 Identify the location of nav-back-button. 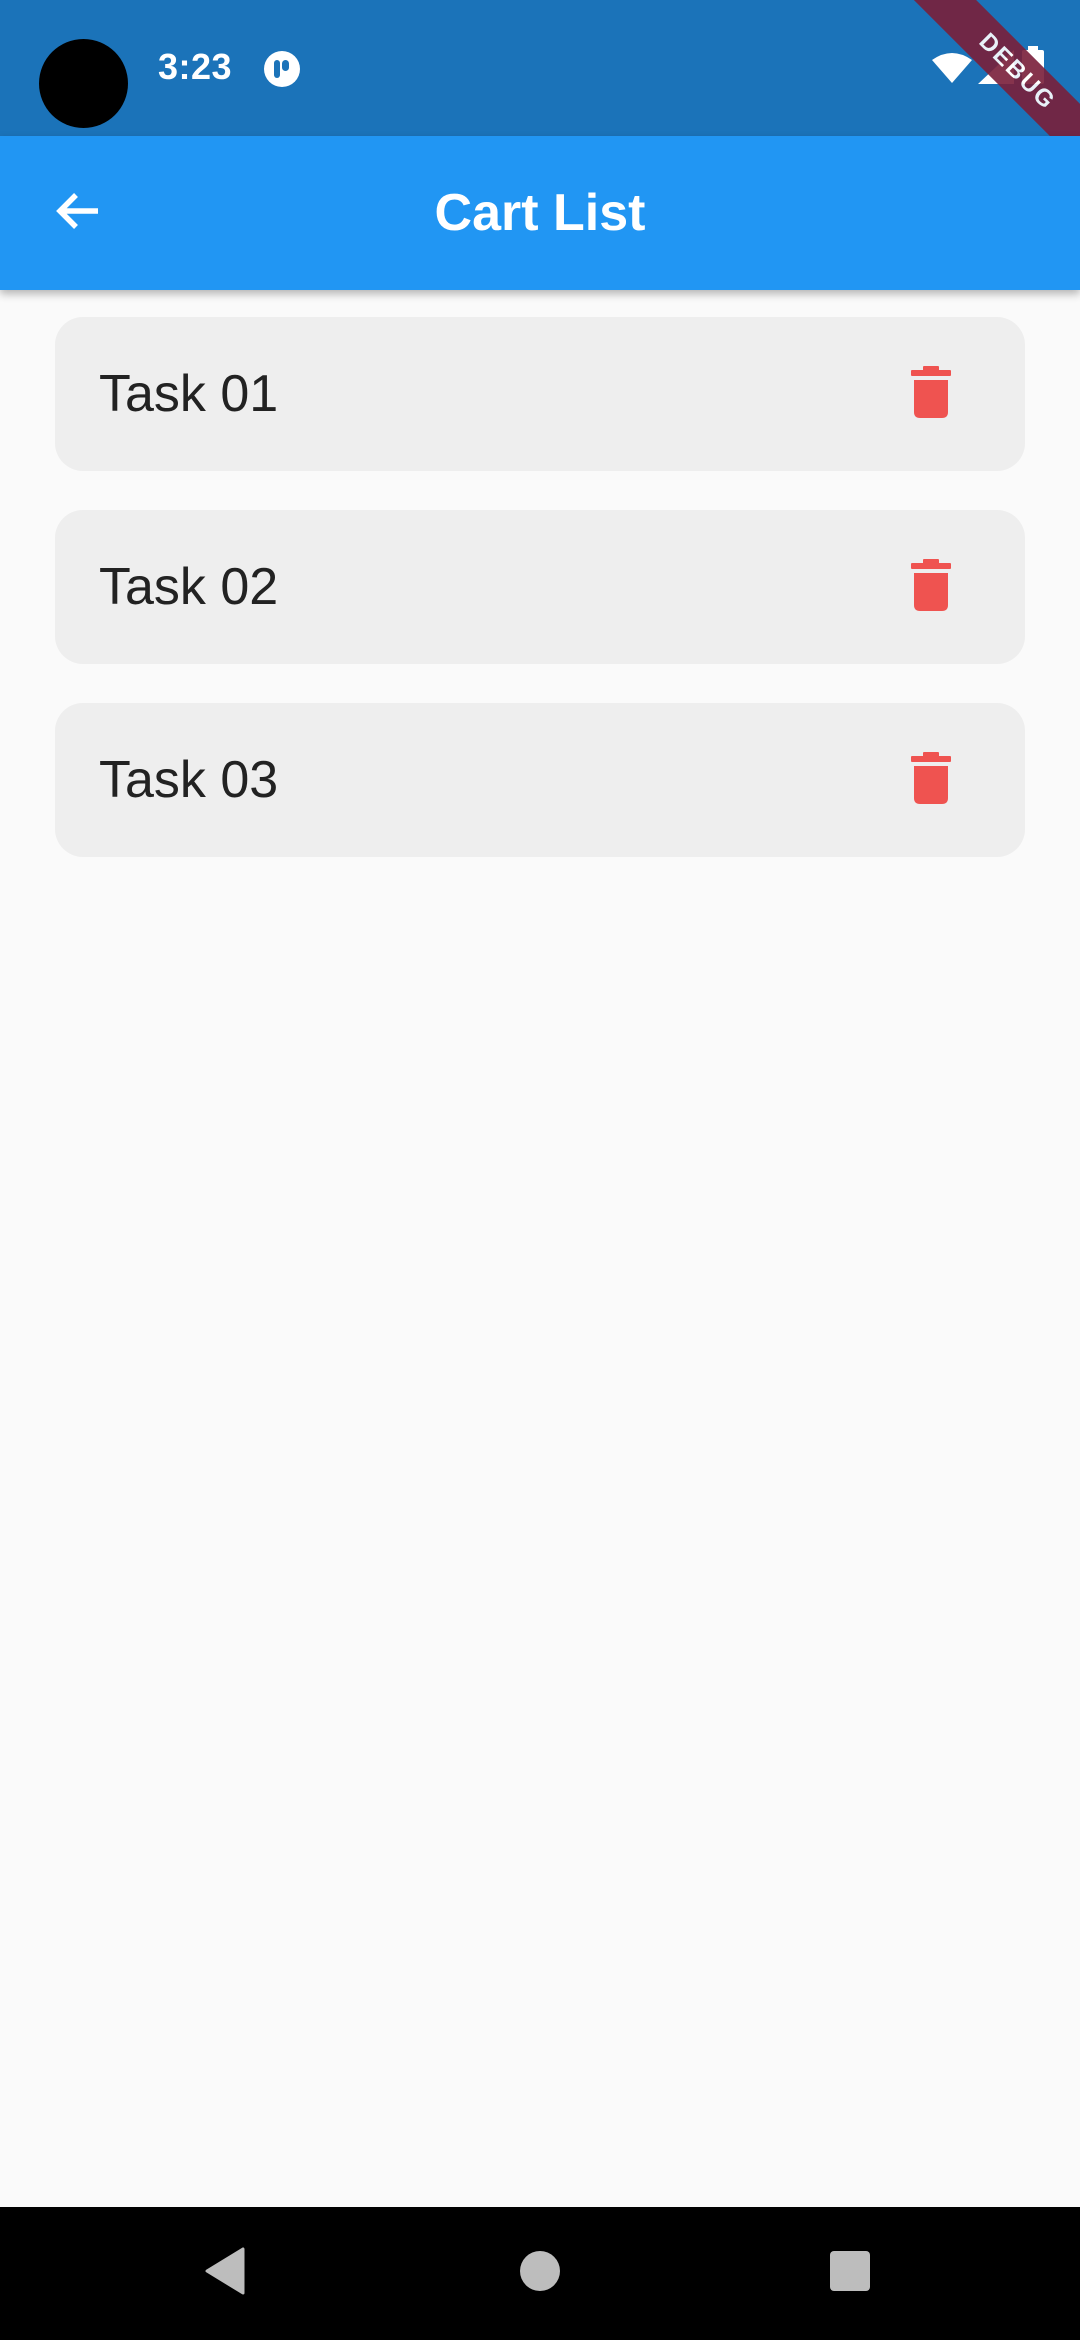
(225, 2273).